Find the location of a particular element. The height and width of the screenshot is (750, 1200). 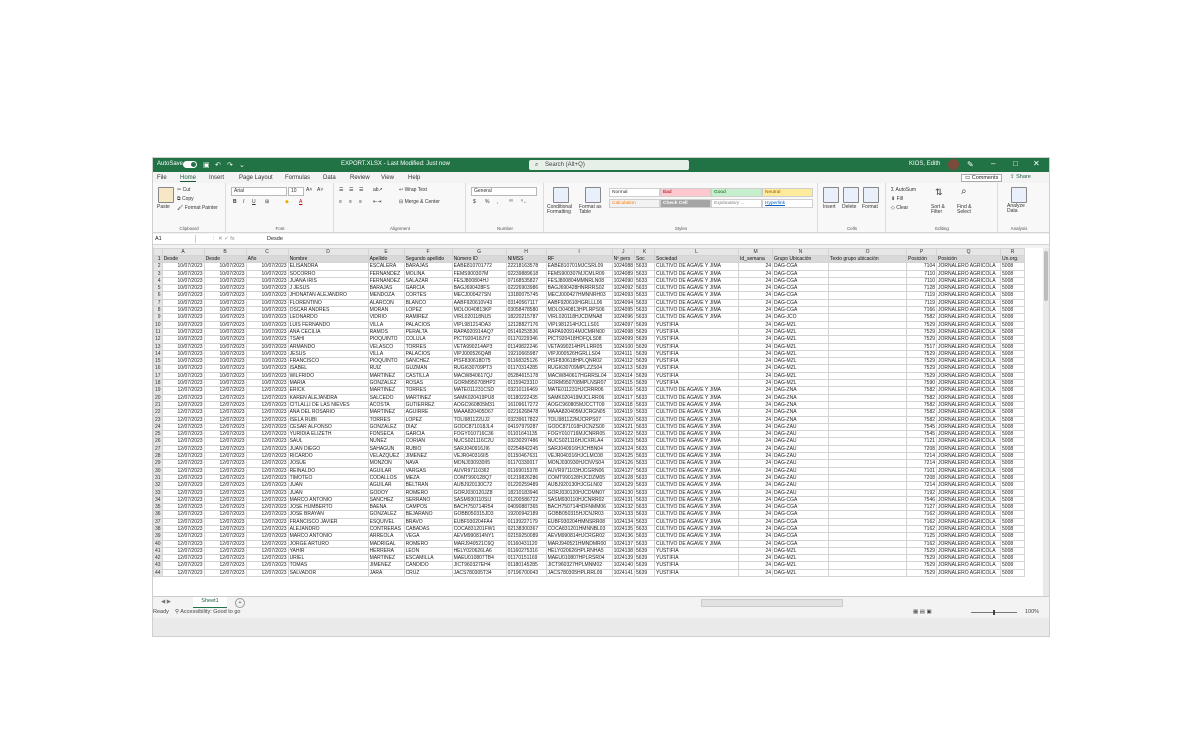

cell: JOSE HUMBERTO is located at coordinates (328, 507).